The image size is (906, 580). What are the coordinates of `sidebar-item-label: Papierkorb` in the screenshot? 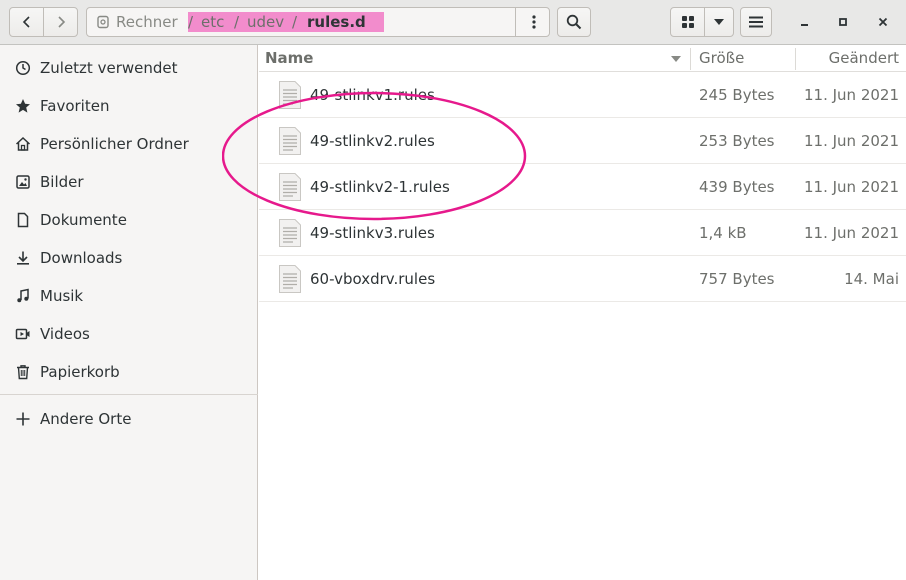 It's located at (80, 372).